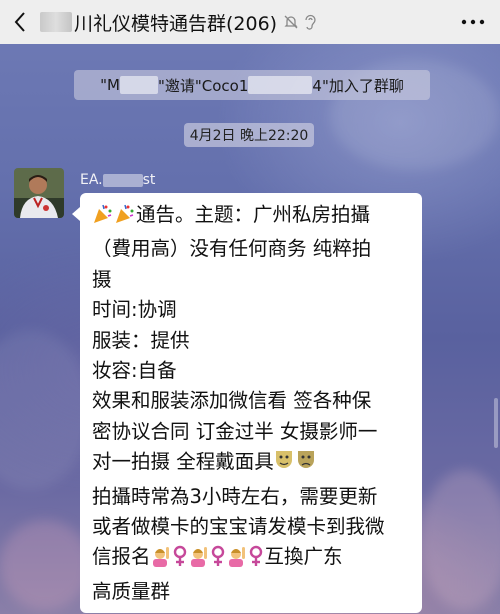  Describe the element at coordinates (358, 85) in the screenshot. I see `system-message-part3: 4"加入了群聊` at that location.